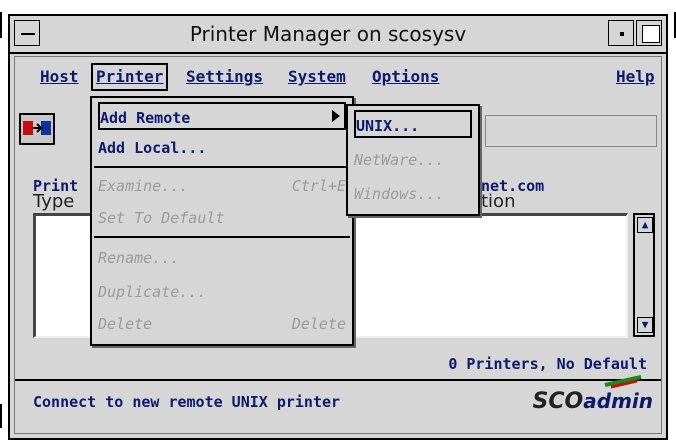 This screenshot has height=446, width=676. I want to click on window-menu-button, so click(27, 33).